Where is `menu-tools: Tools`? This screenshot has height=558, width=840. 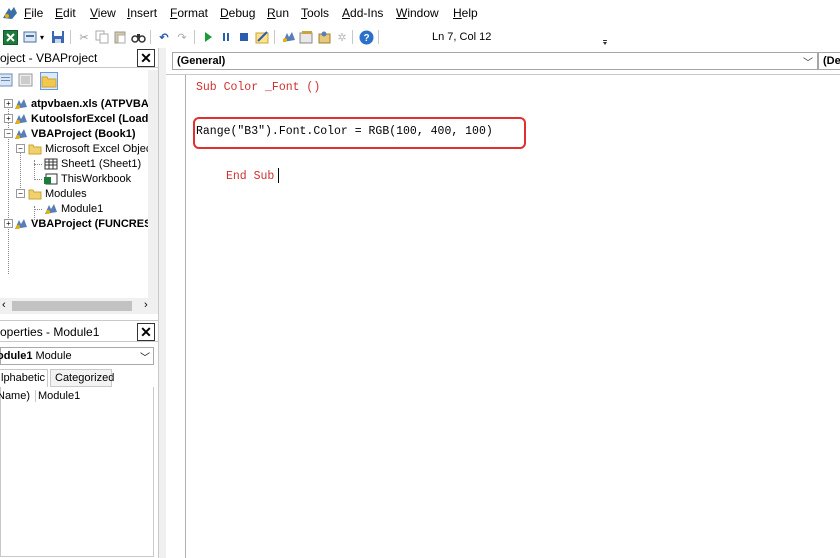 menu-tools: Tools is located at coordinates (315, 13).